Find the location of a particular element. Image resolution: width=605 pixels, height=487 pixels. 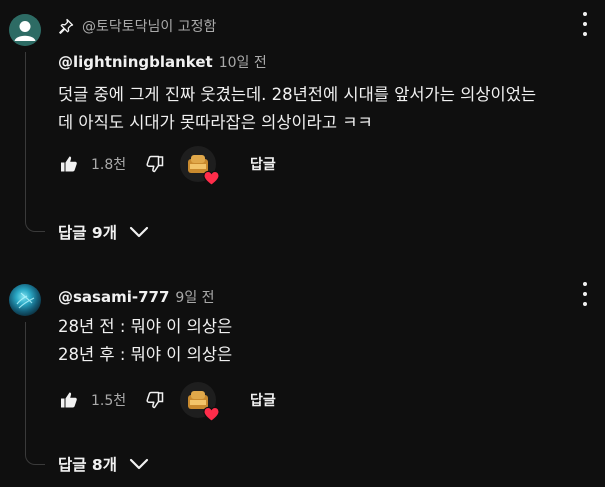

blue-glow-avatar is located at coordinates (25, 300).